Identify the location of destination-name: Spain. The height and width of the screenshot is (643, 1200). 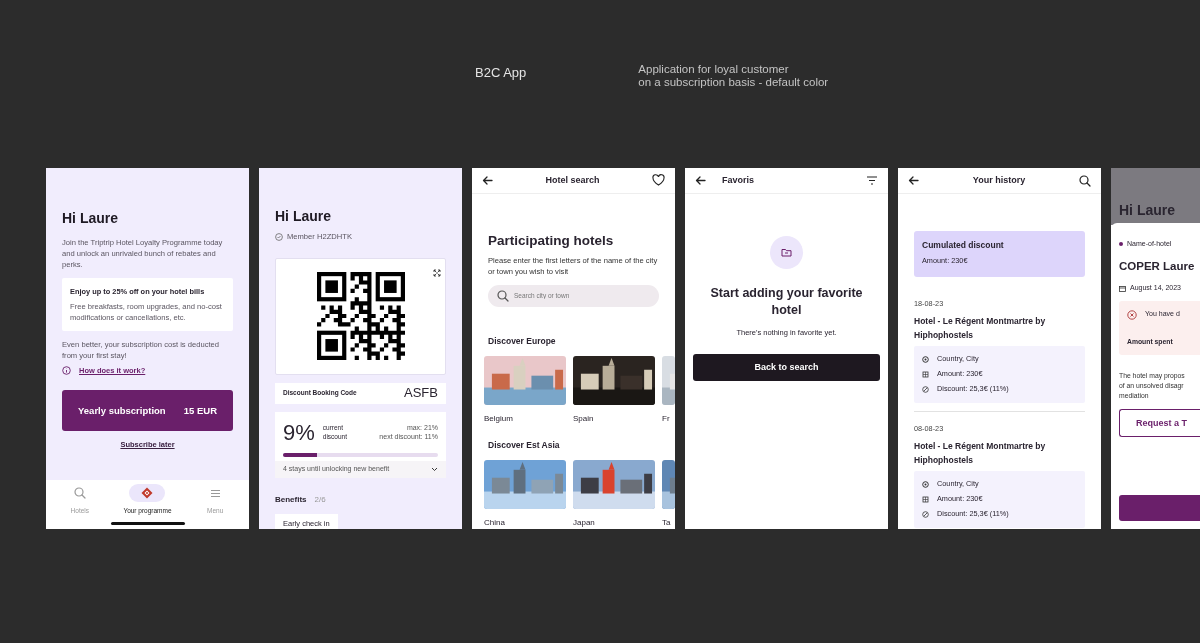
(614, 419).